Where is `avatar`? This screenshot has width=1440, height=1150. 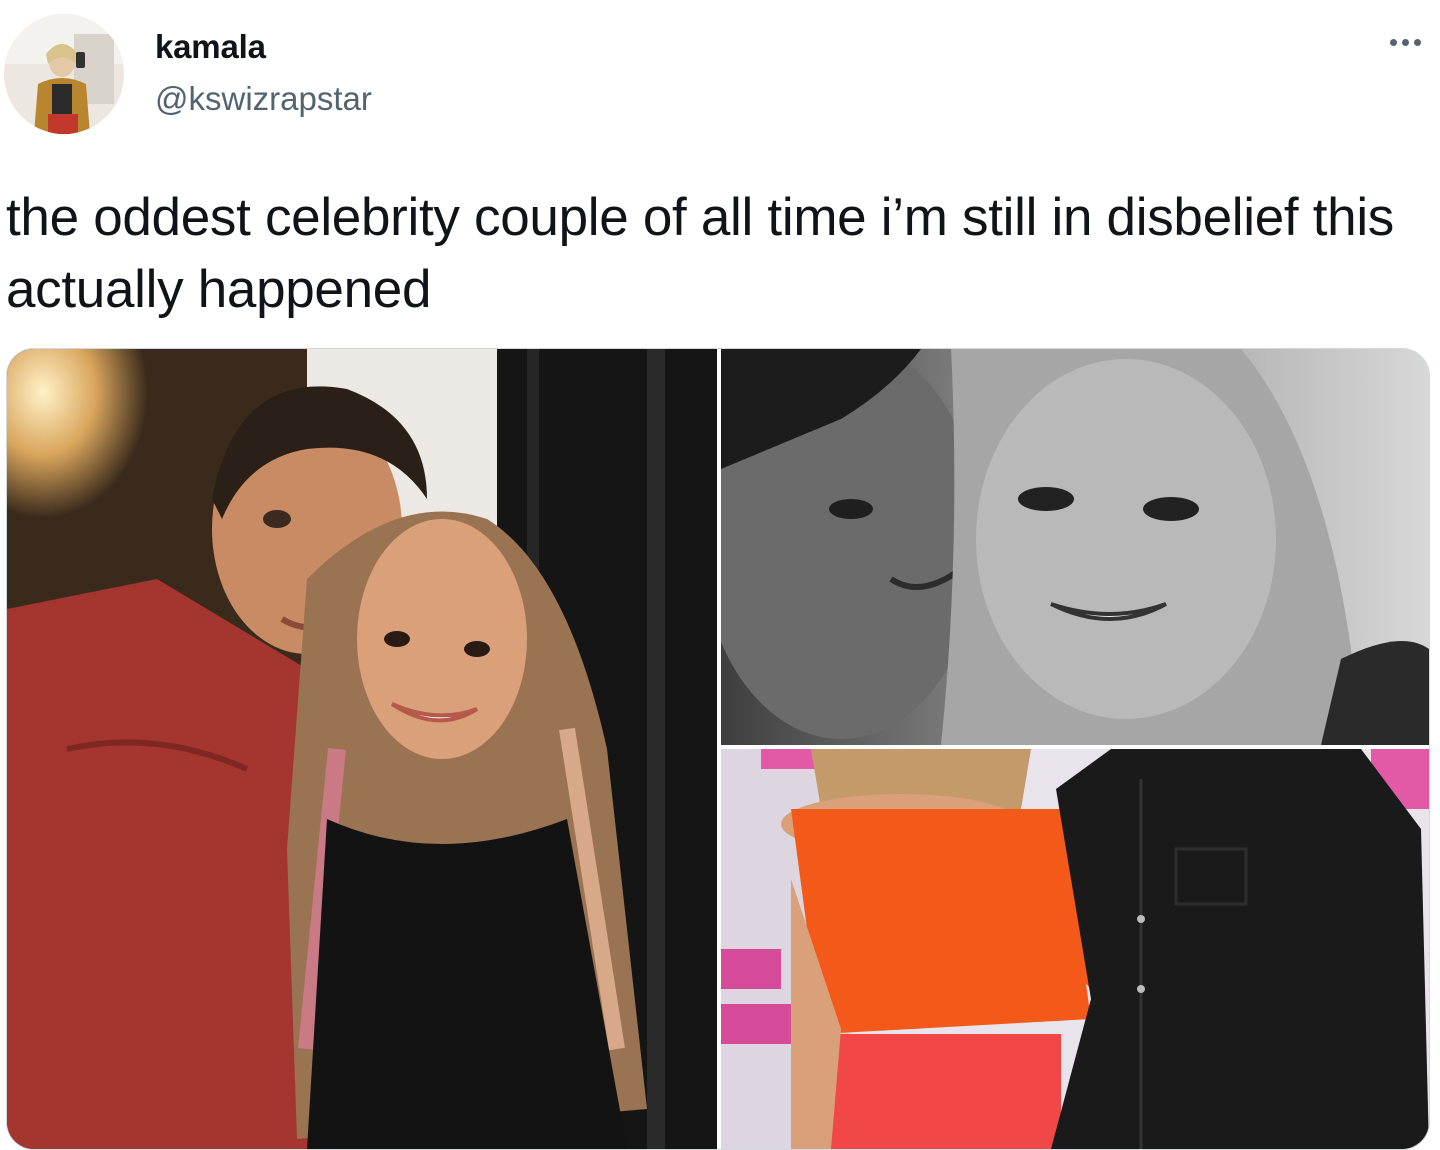
avatar is located at coordinates (64, 74).